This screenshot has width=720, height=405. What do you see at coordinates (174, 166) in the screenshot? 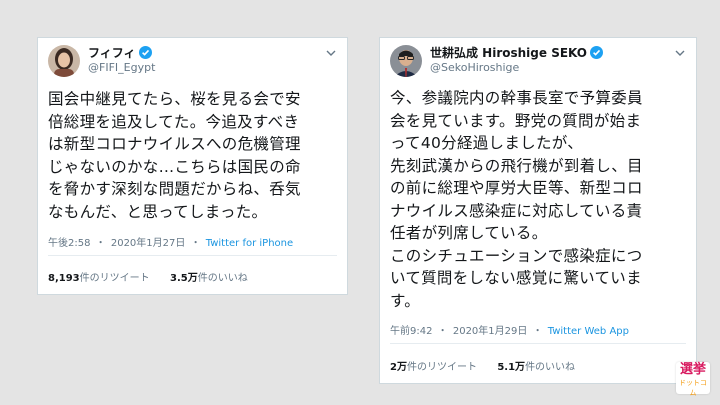
I see `tweet-text-line: じゃないのかな…こちらは国民の命` at bounding box center [174, 166].